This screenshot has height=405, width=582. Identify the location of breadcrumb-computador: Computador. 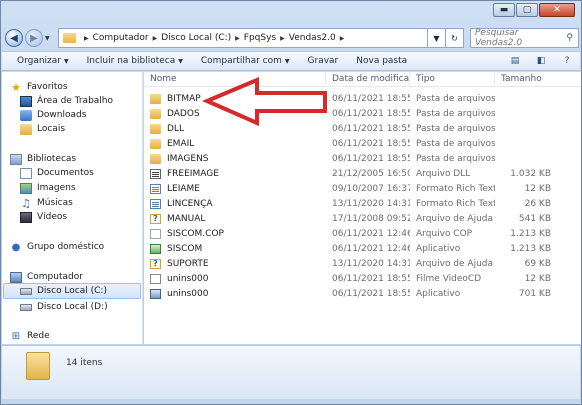
(121, 38).